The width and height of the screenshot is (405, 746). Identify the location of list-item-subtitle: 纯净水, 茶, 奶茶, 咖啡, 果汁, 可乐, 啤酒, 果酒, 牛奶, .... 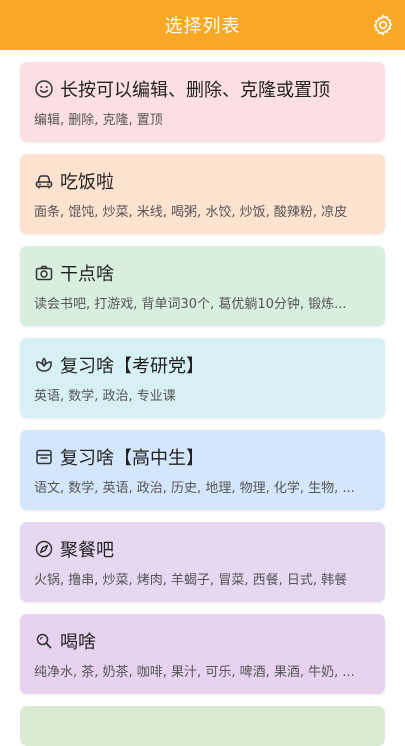
(194, 672).